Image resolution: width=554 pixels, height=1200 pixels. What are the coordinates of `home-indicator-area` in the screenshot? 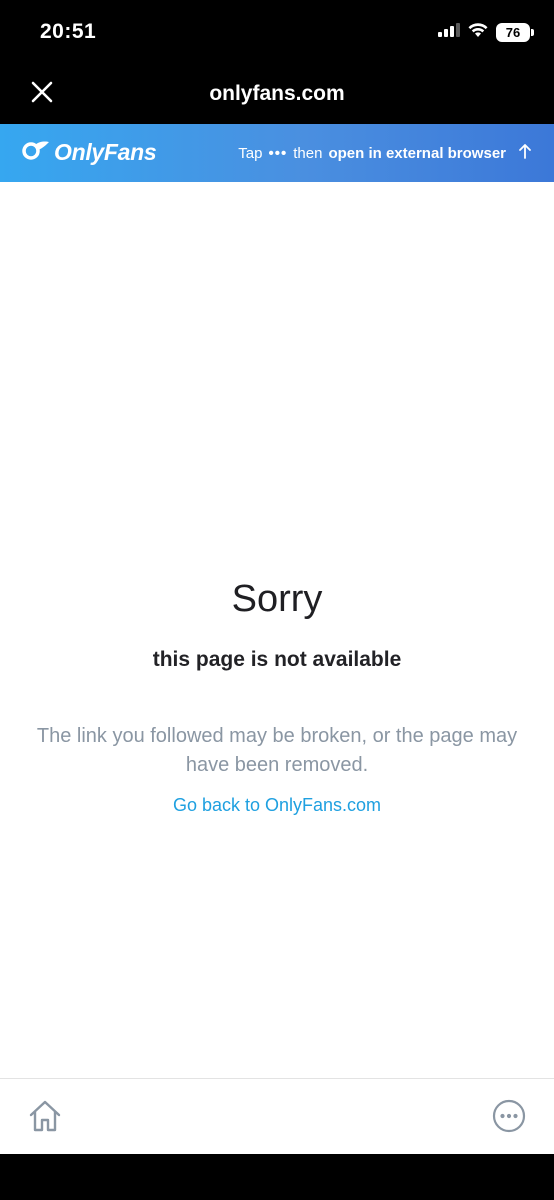 It's located at (277, 1177).